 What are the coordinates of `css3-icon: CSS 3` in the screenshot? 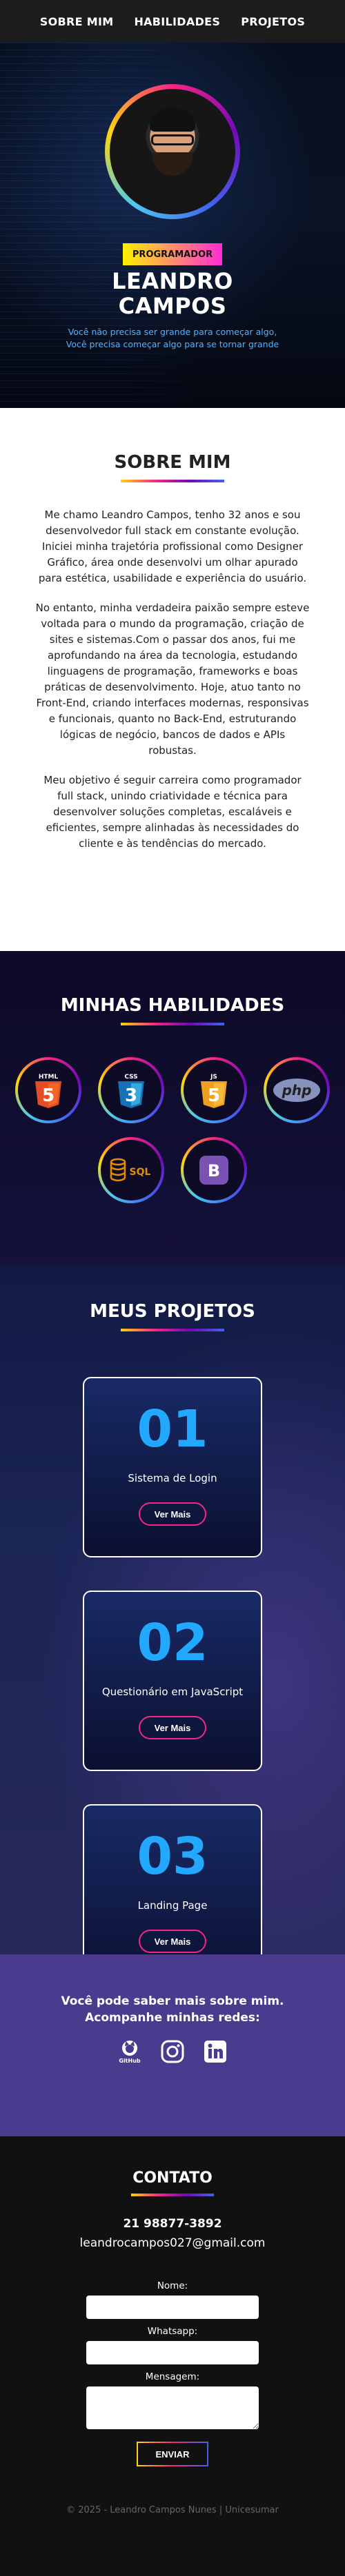 It's located at (131, 1091).